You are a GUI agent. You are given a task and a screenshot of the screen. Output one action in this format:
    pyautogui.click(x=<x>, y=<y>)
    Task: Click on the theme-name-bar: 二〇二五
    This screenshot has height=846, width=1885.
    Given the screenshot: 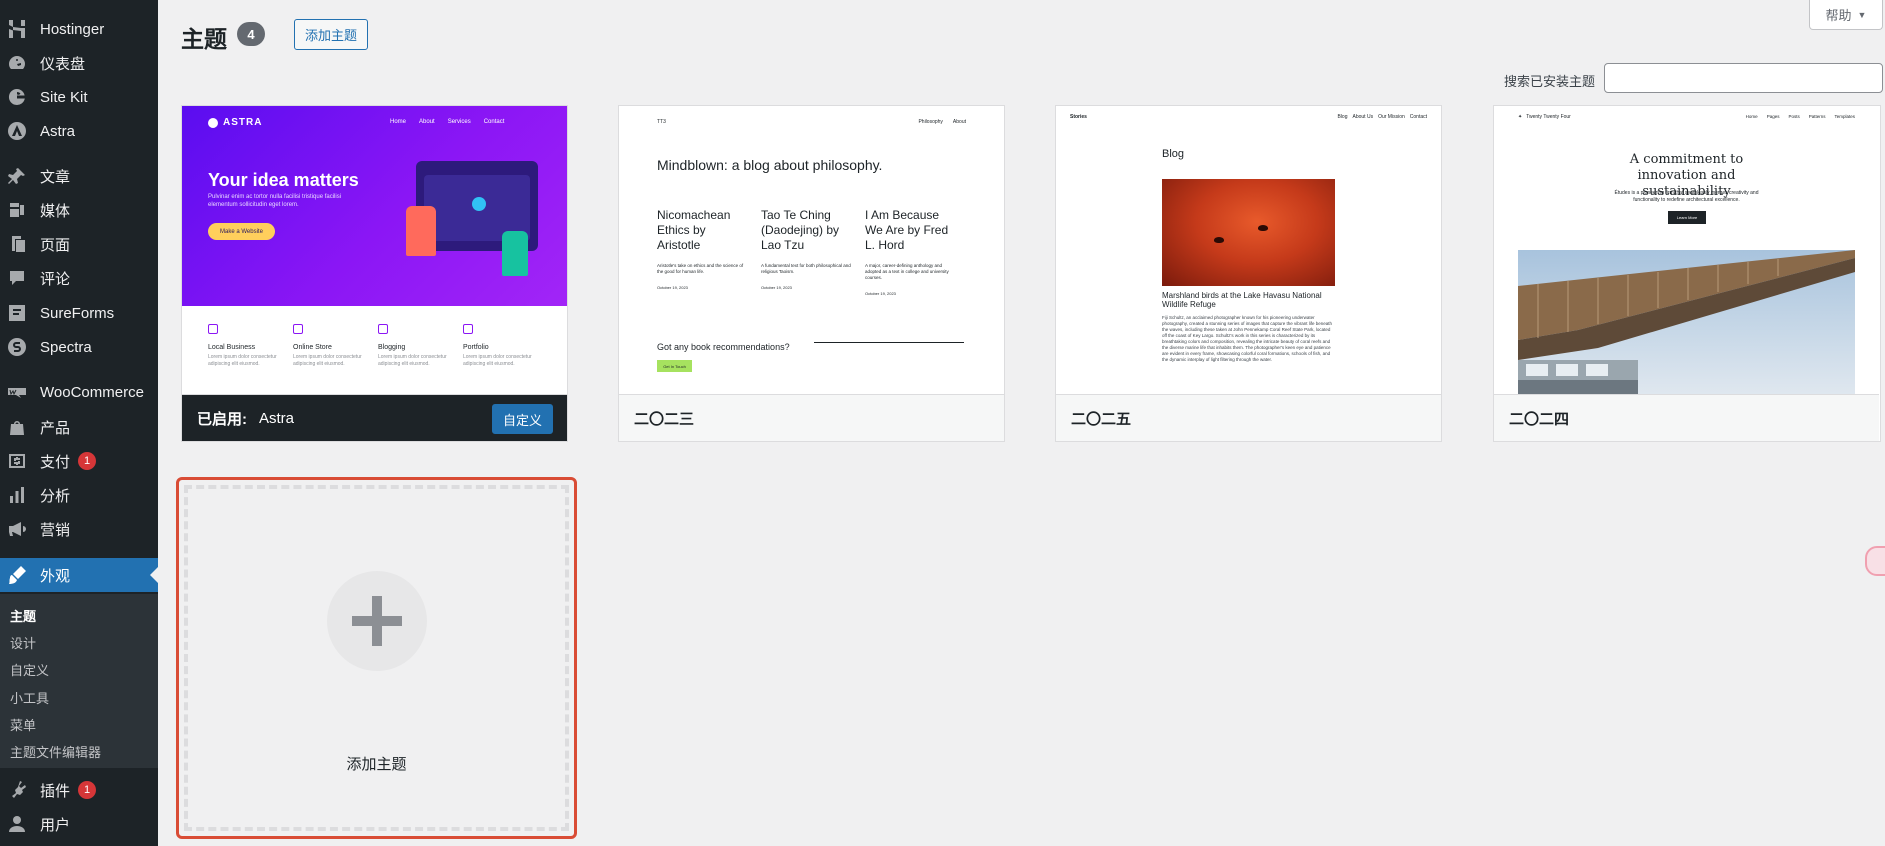 What is the action you would take?
    pyautogui.click(x=1248, y=417)
    